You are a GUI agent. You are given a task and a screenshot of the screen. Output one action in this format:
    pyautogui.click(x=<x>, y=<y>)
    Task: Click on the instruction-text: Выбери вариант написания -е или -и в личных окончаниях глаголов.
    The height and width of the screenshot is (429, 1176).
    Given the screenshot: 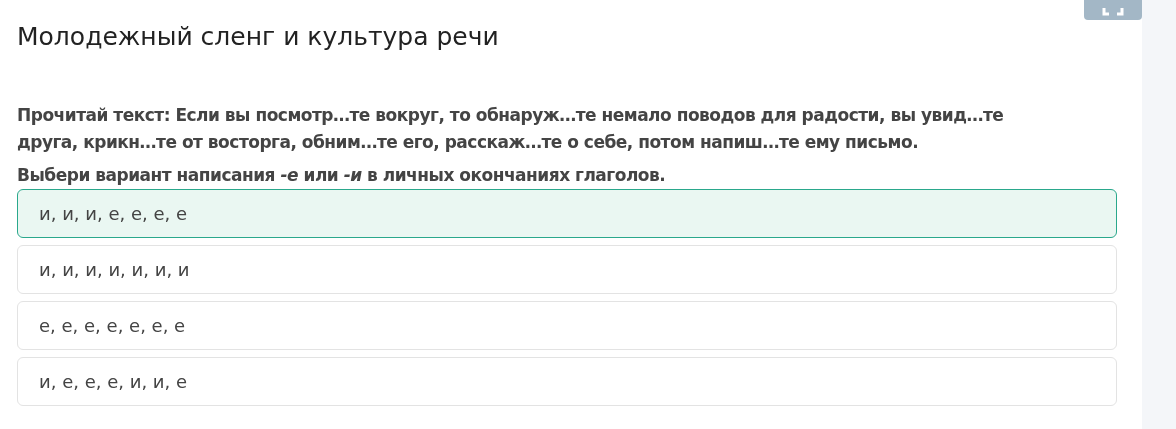 What is the action you would take?
    pyautogui.click(x=342, y=175)
    